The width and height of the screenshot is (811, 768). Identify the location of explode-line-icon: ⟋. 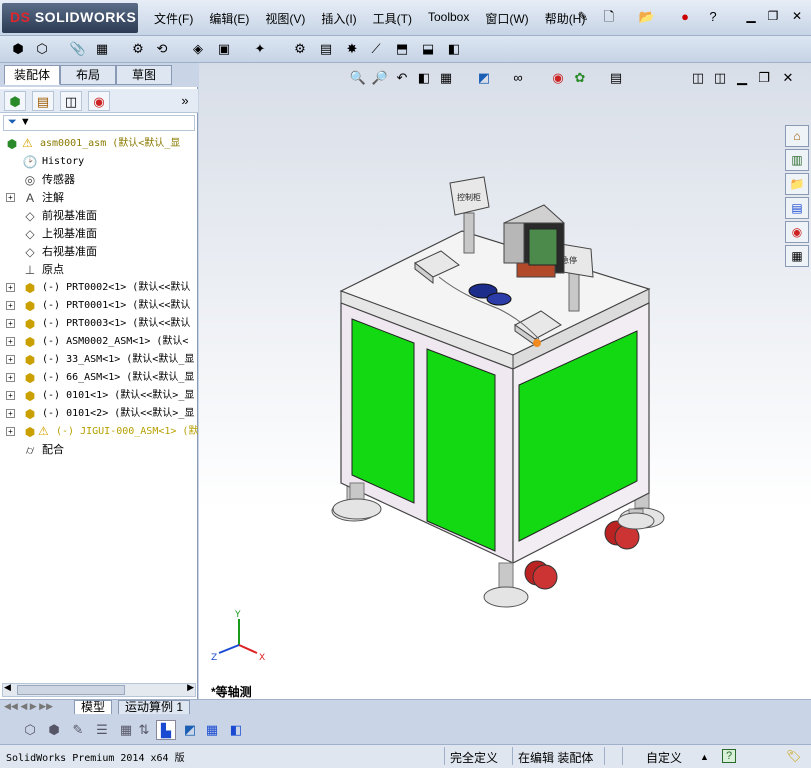
(376, 49).